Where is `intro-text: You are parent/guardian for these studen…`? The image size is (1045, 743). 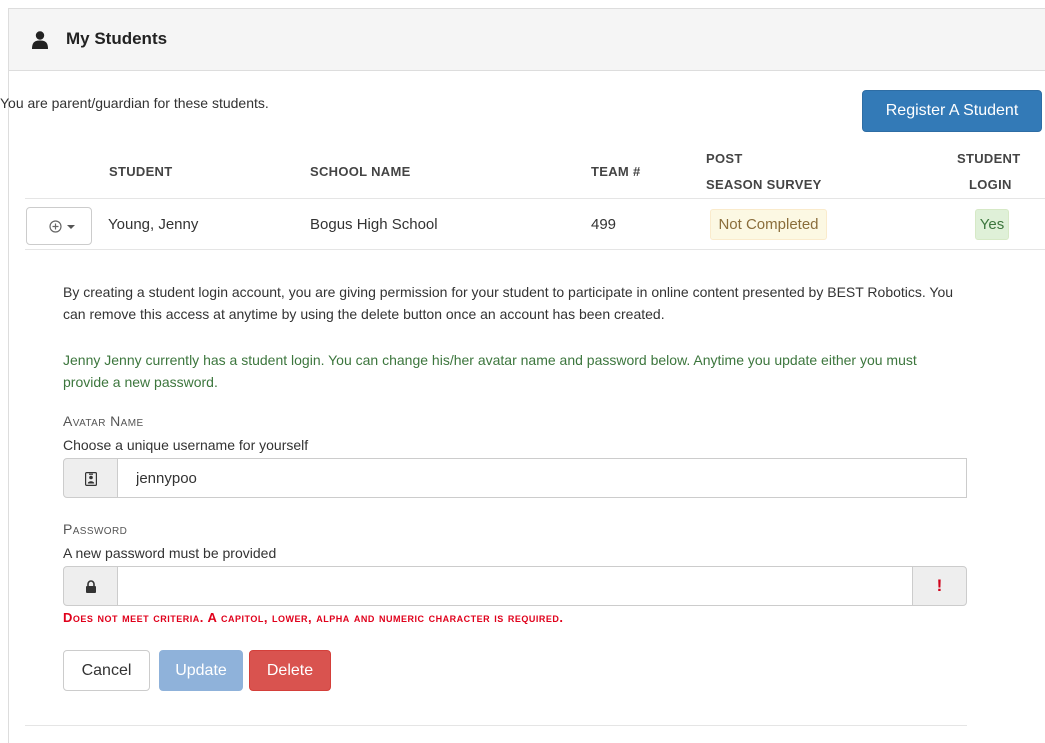
intro-text: You are parent/guardian for these studen… is located at coordinates (134, 103).